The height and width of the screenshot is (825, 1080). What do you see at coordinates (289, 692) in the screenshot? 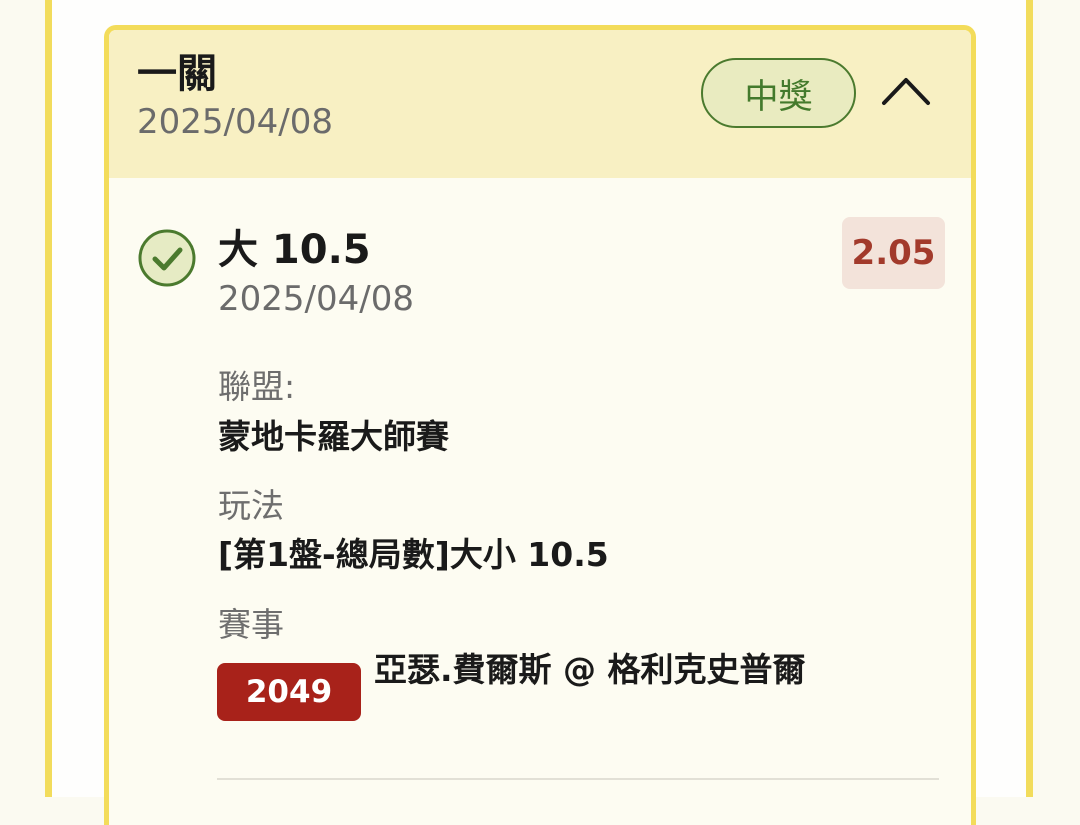
I see `event-id-badge: 2049` at bounding box center [289, 692].